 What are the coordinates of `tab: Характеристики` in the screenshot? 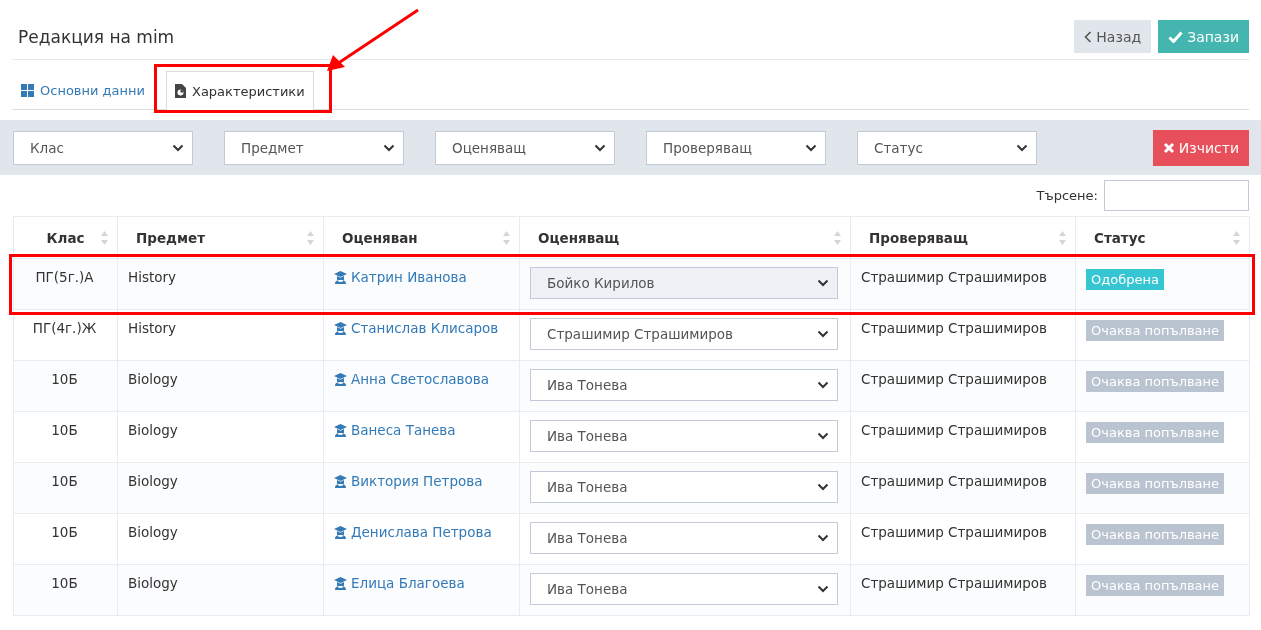 It's located at (240, 90).